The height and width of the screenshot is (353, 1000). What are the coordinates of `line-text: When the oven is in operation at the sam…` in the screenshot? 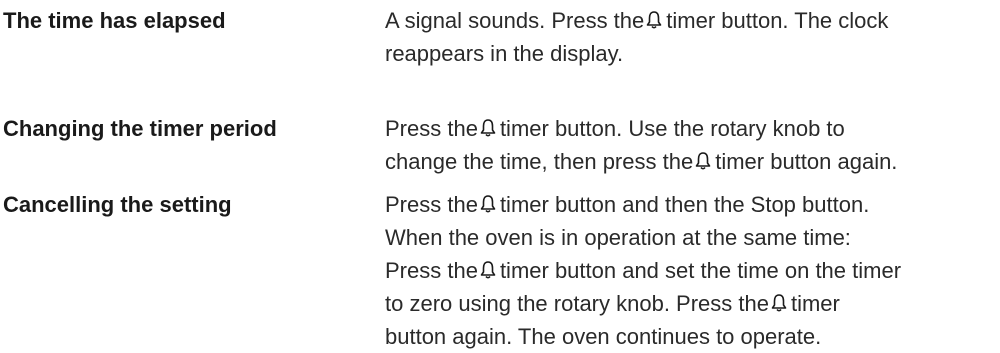 It's located at (618, 237).